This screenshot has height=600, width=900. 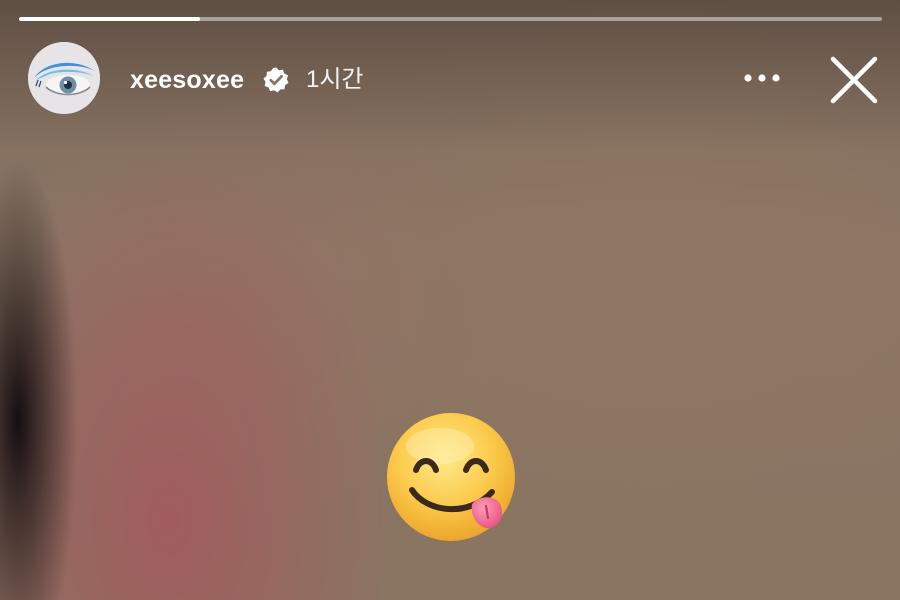 I want to click on more-options-button, so click(x=762, y=78).